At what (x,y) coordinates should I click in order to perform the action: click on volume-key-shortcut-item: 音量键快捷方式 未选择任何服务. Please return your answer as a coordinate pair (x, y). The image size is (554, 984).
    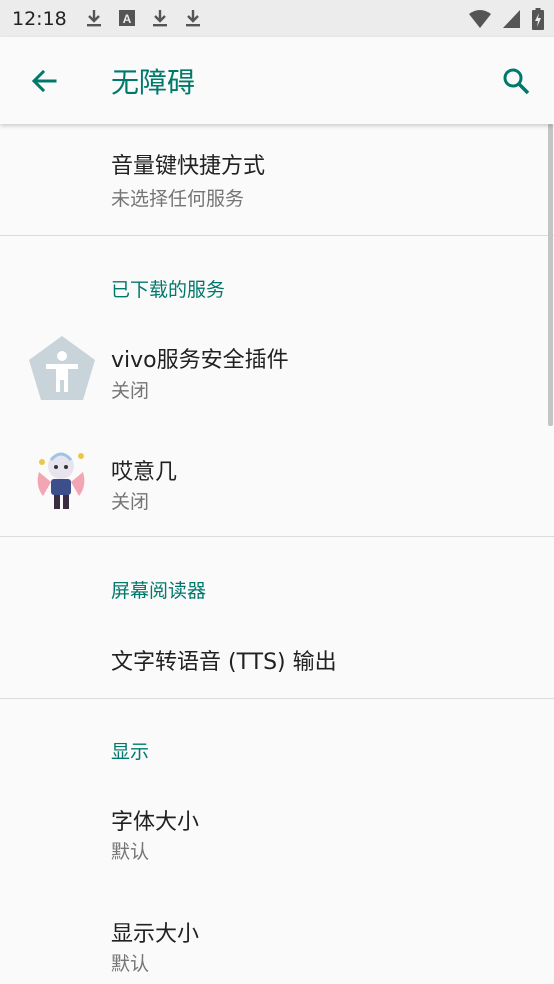
    Looking at the image, I should click on (277, 179).